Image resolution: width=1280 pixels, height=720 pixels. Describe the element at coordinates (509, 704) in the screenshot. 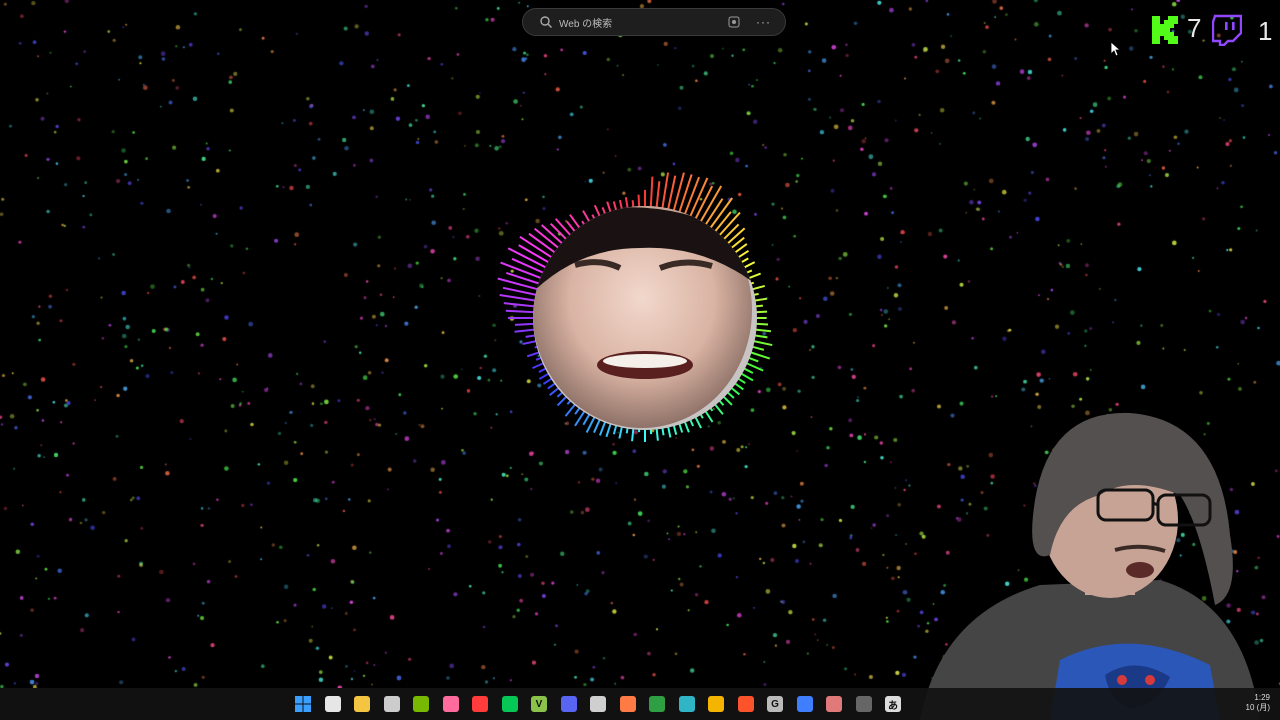

I see `line-icon` at that location.